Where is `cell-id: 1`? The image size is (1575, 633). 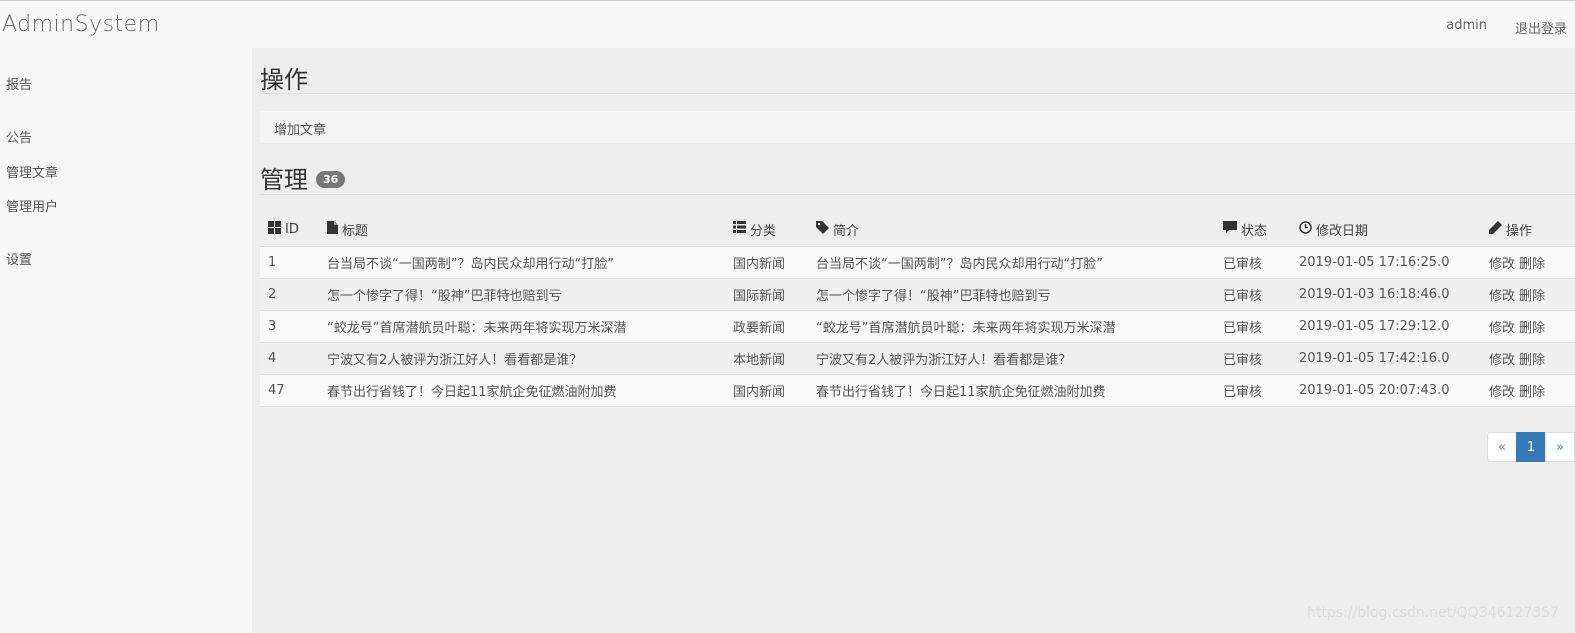 cell-id: 1 is located at coordinates (272, 262).